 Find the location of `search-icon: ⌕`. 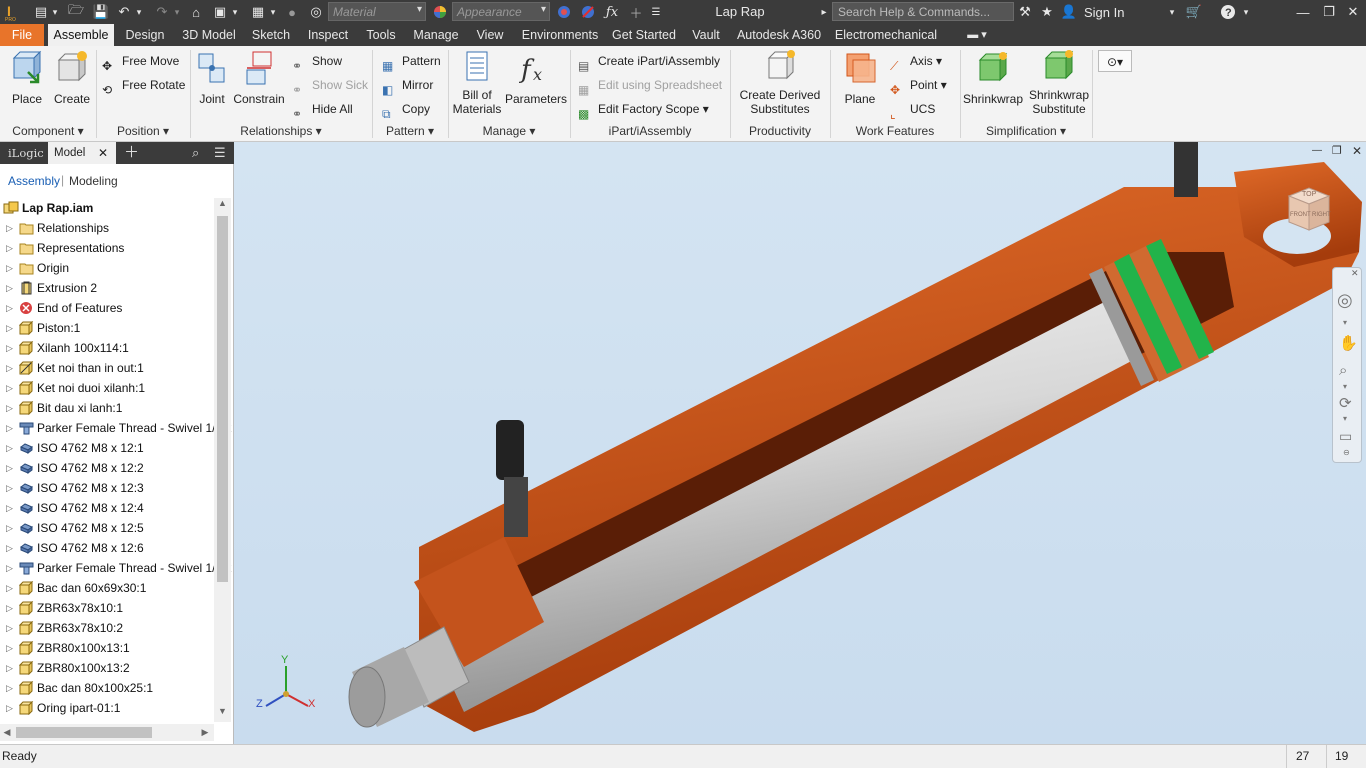

search-icon: ⌕ is located at coordinates (195, 153).